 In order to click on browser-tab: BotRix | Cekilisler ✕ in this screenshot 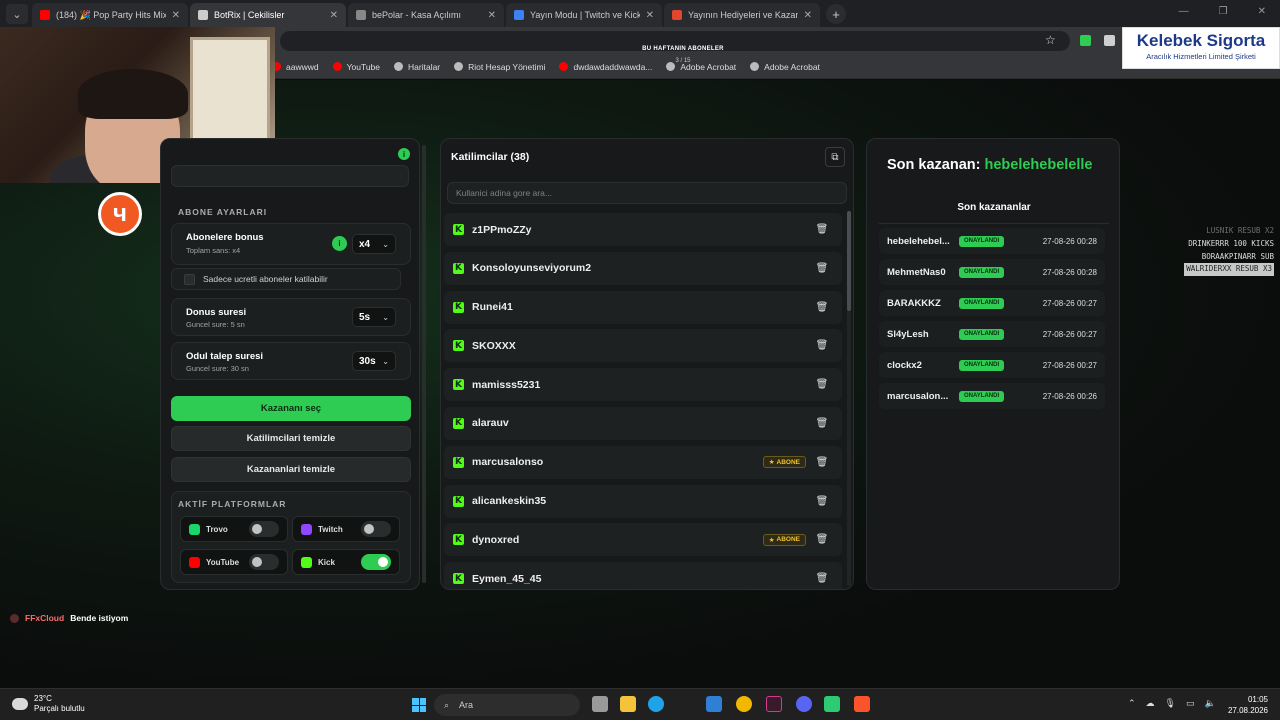, I will do `click(268, 15)`.